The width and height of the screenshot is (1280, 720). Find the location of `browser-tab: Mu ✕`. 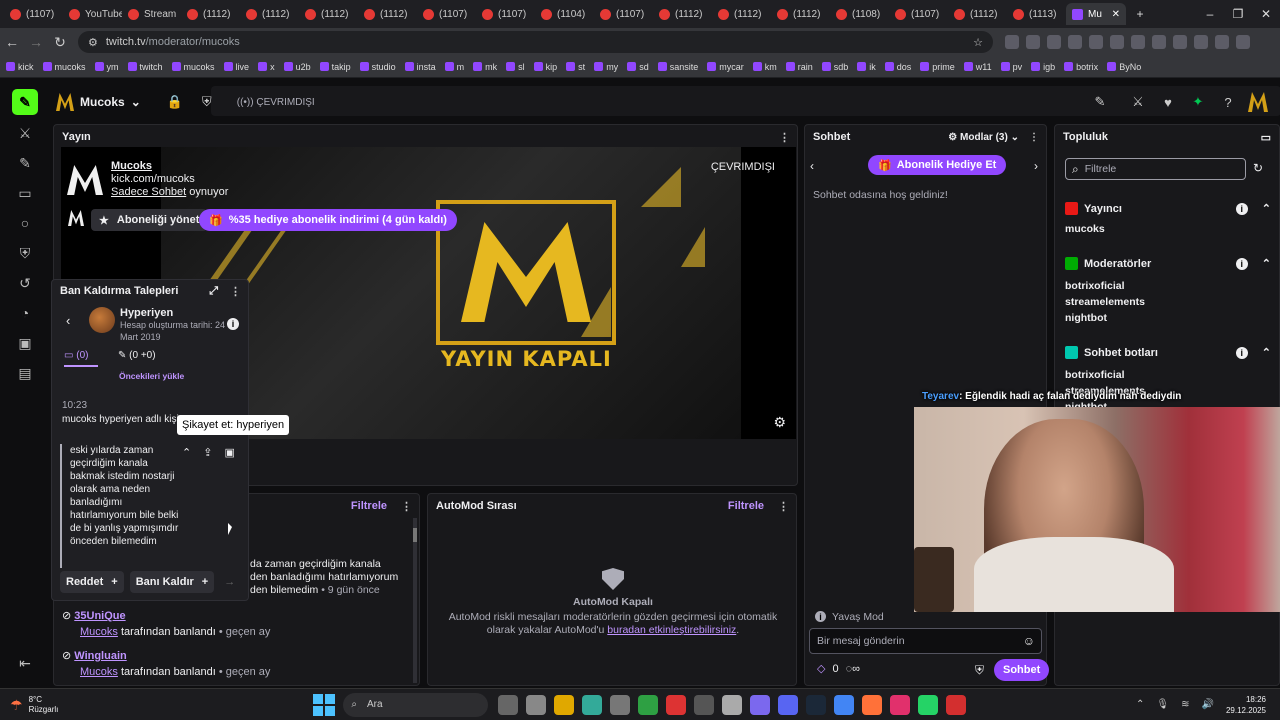

browser-tab: Mu ✕ is located at coordinates (1096, 14).